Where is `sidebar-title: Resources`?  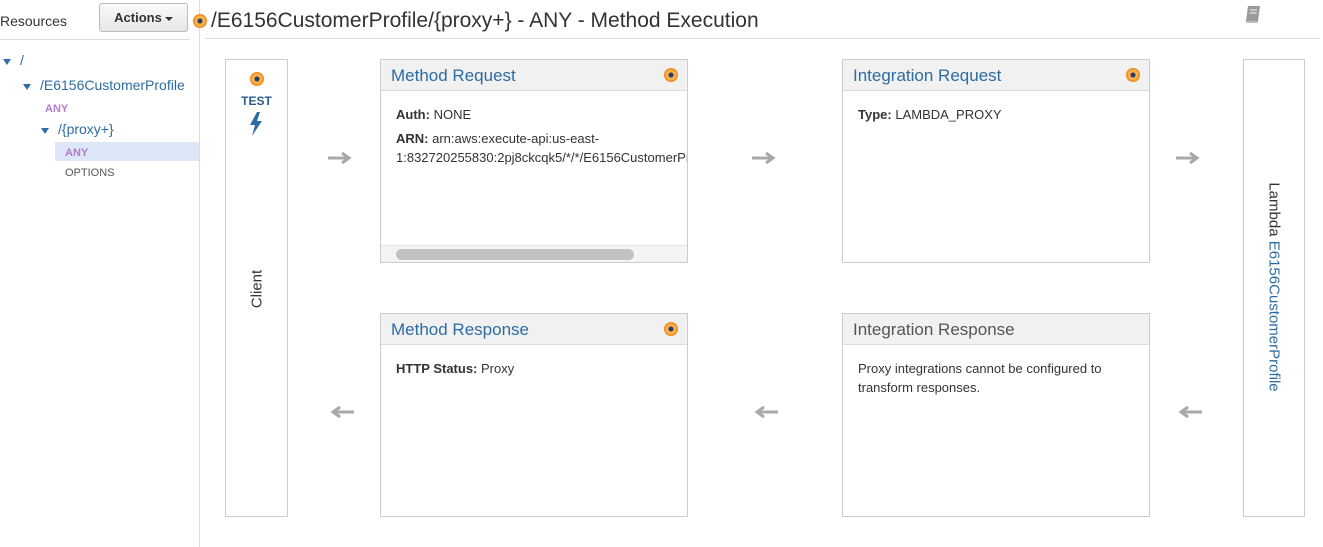
sidebar-title: Resources is located at coordinates (33, 21).